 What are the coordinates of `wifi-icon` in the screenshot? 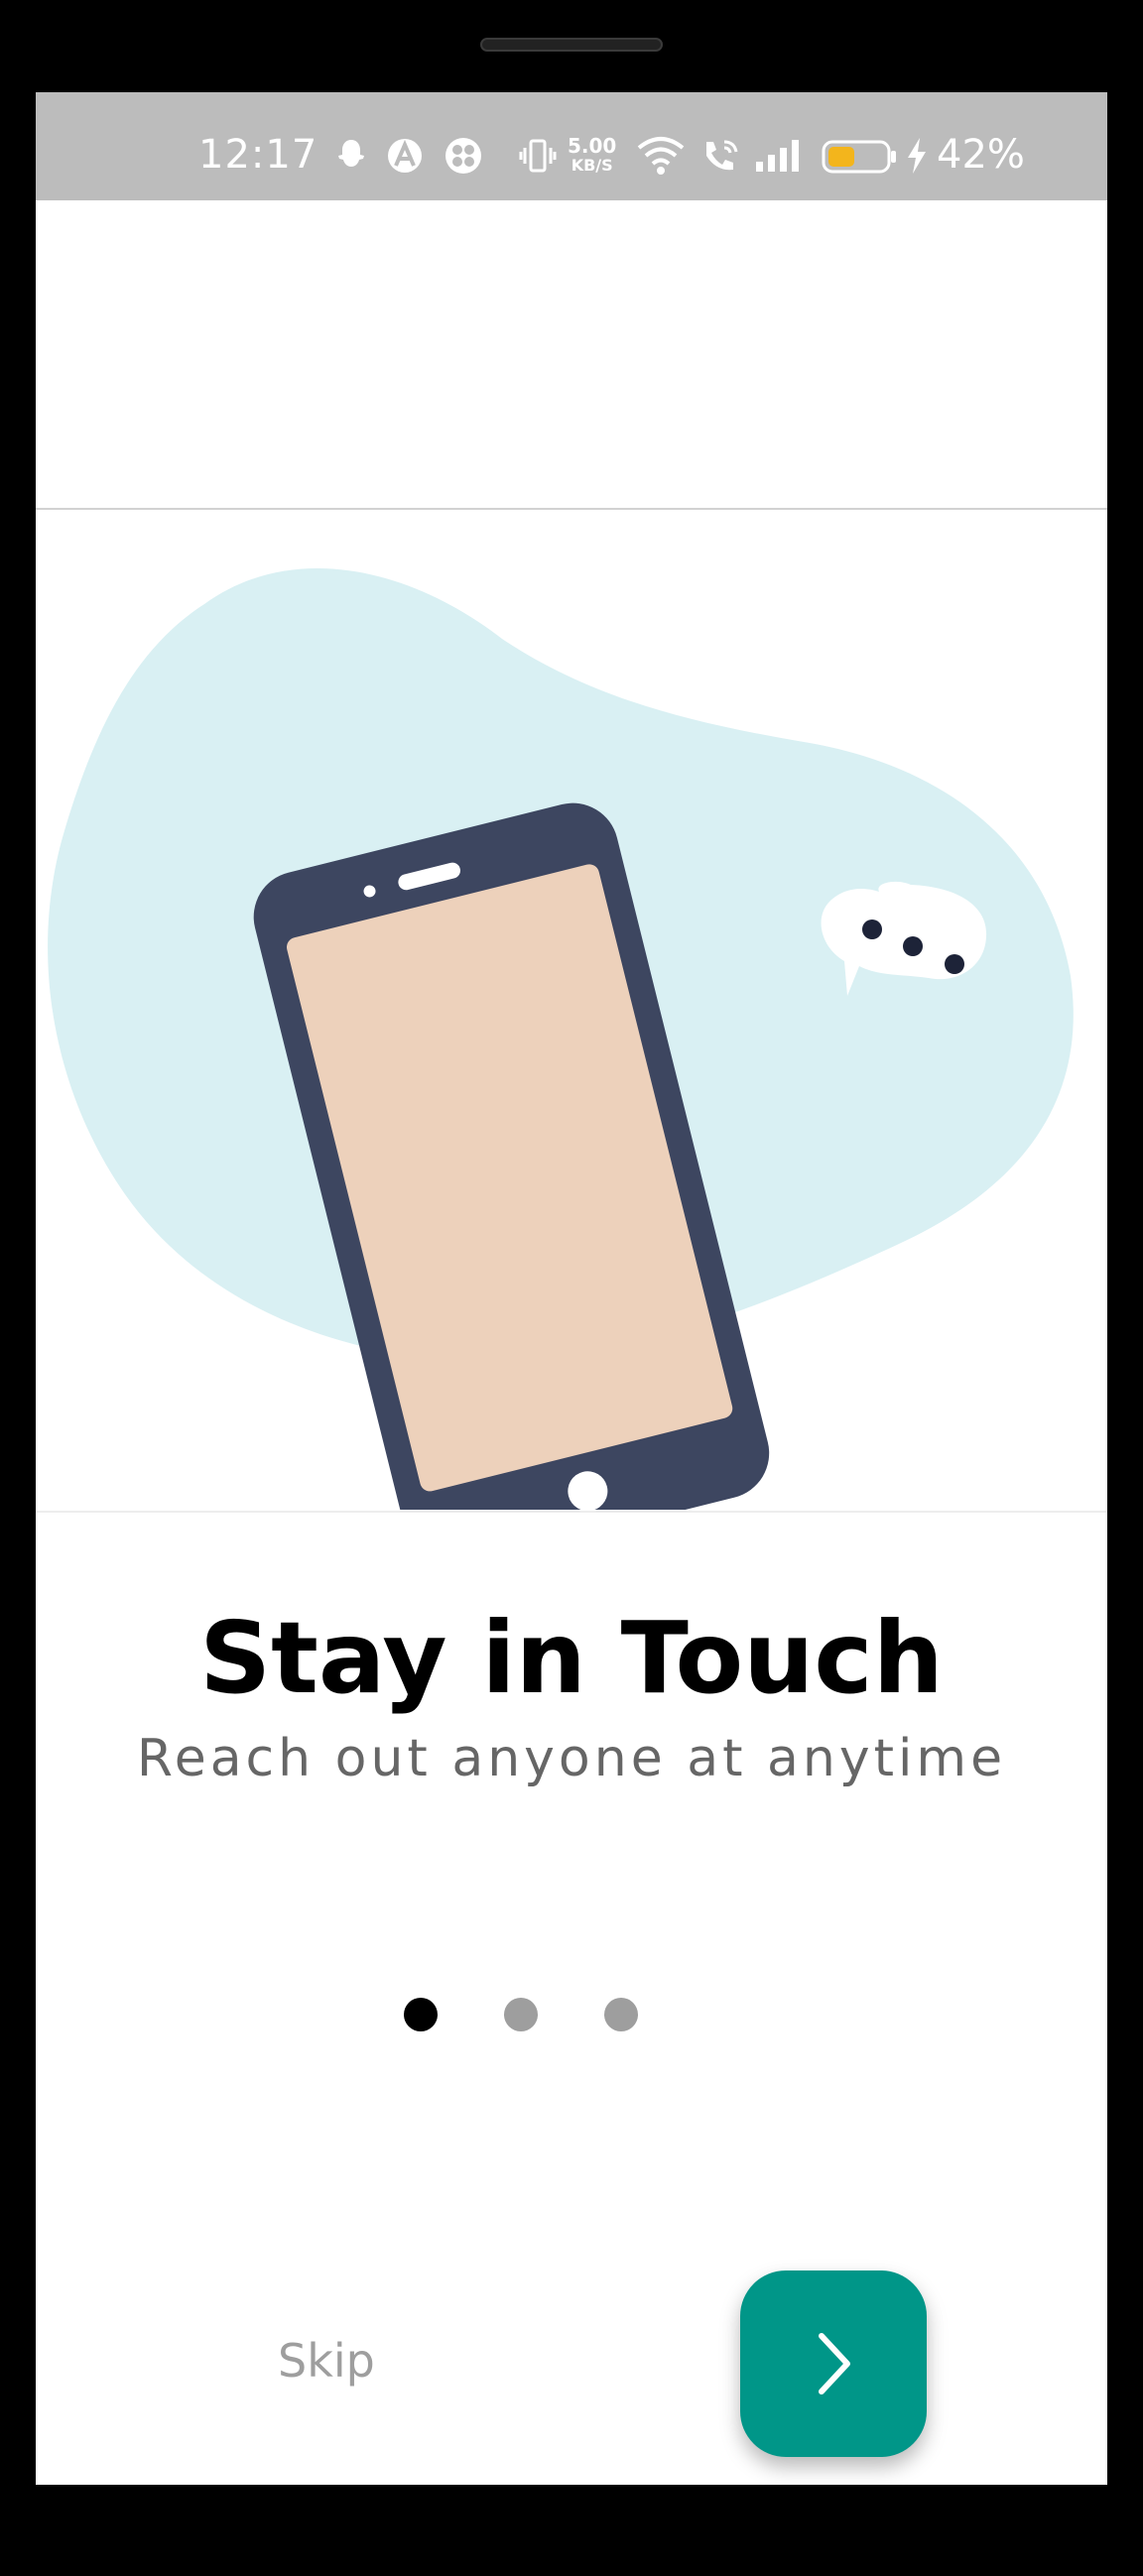 It's located at (661, 156).